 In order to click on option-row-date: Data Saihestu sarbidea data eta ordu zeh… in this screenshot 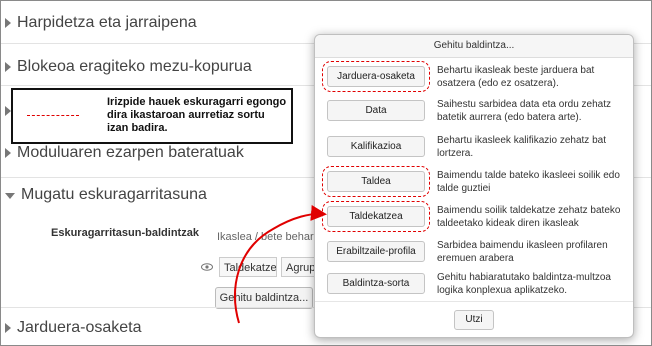, I will do `click(474, 112)`.